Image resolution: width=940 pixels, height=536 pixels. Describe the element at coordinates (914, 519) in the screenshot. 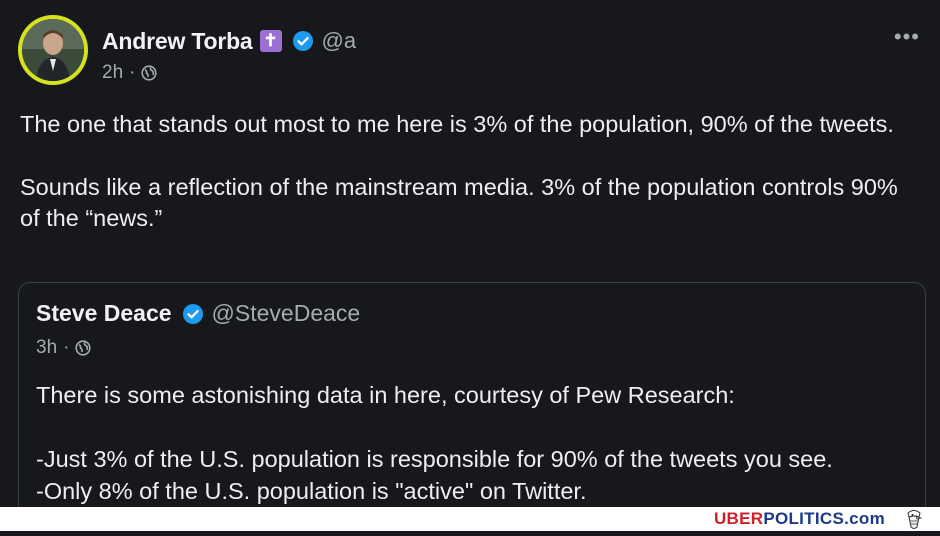

I see `eagle-icon` at that location.